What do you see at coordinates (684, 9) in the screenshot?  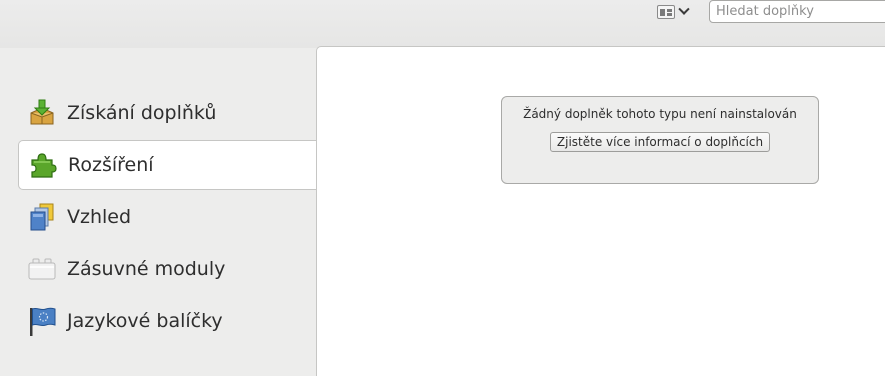 I see `chevron-down-icon` at bounding box center [684, 9].